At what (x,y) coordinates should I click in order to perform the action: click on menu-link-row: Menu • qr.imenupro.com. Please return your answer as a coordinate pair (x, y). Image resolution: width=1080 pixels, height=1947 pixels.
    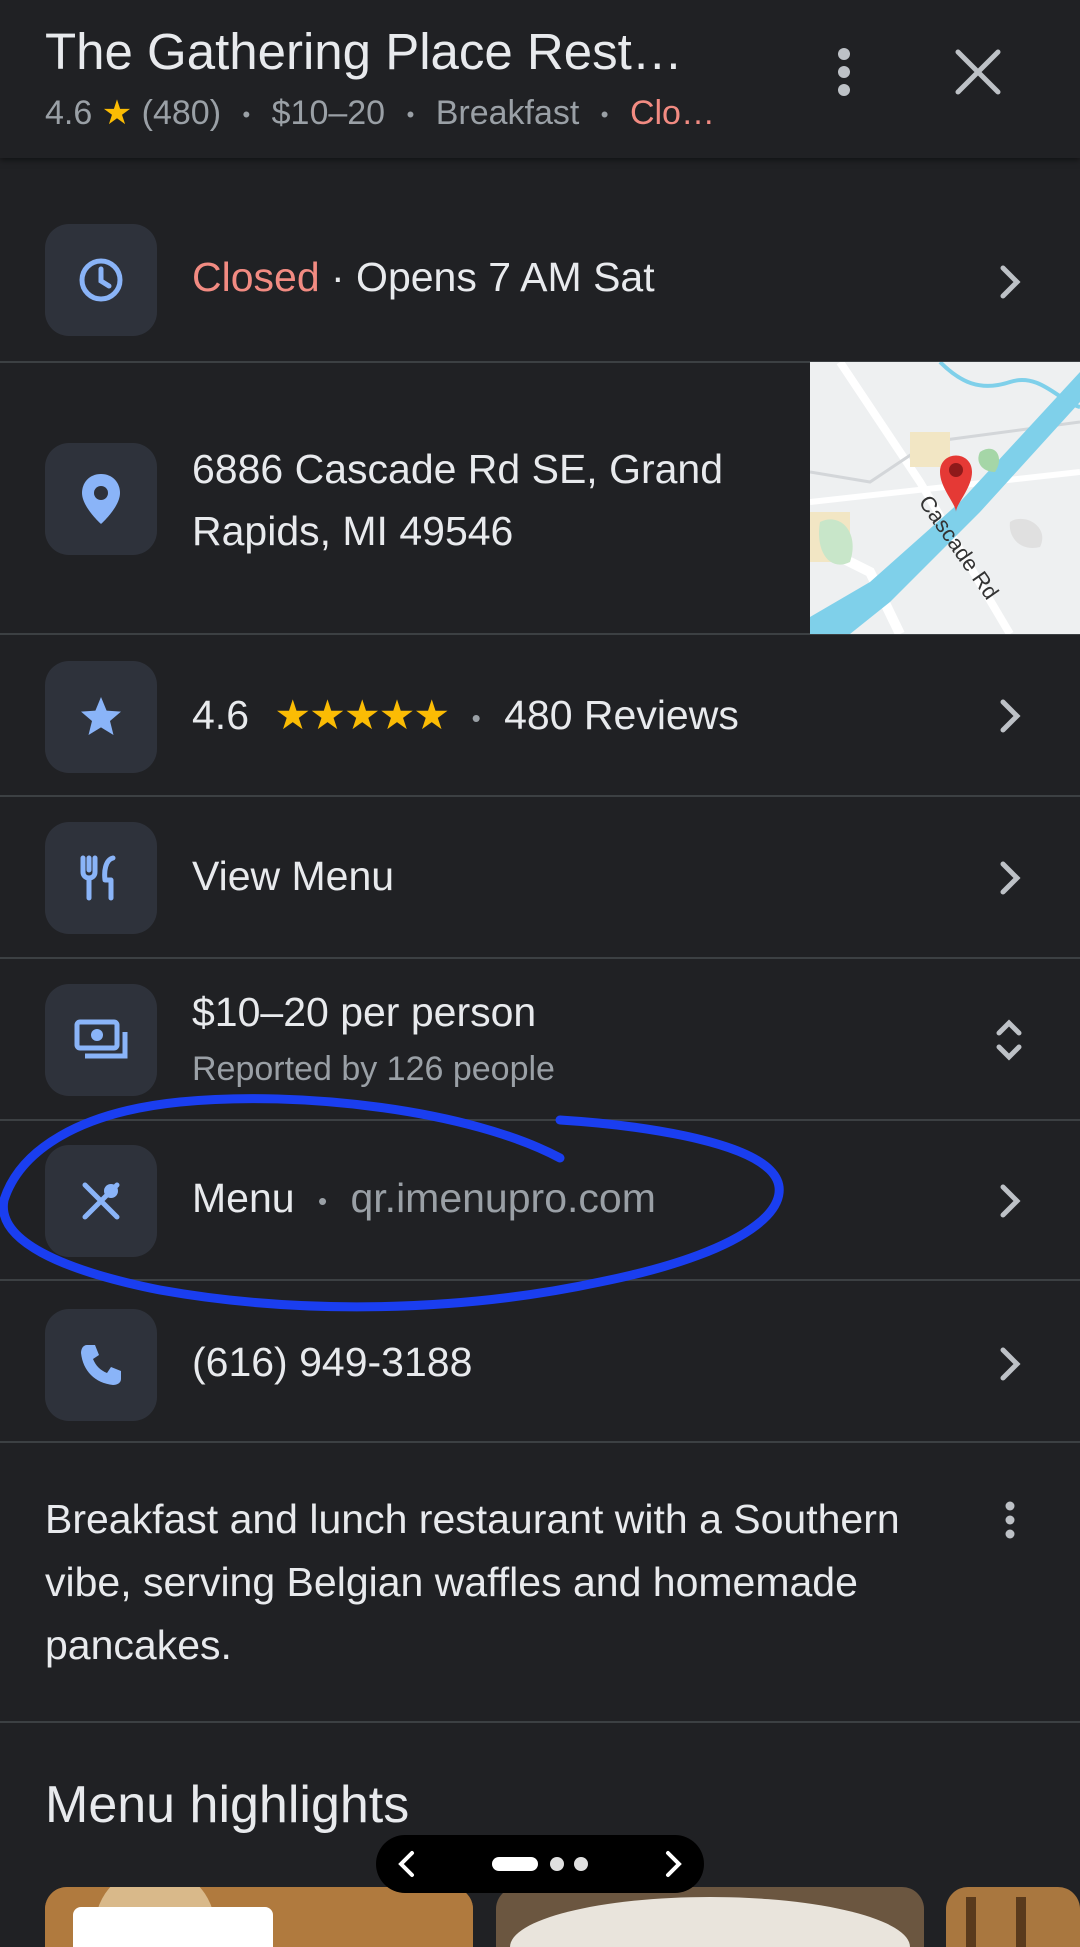
    Looking at the image, I should click on (540, 1201).